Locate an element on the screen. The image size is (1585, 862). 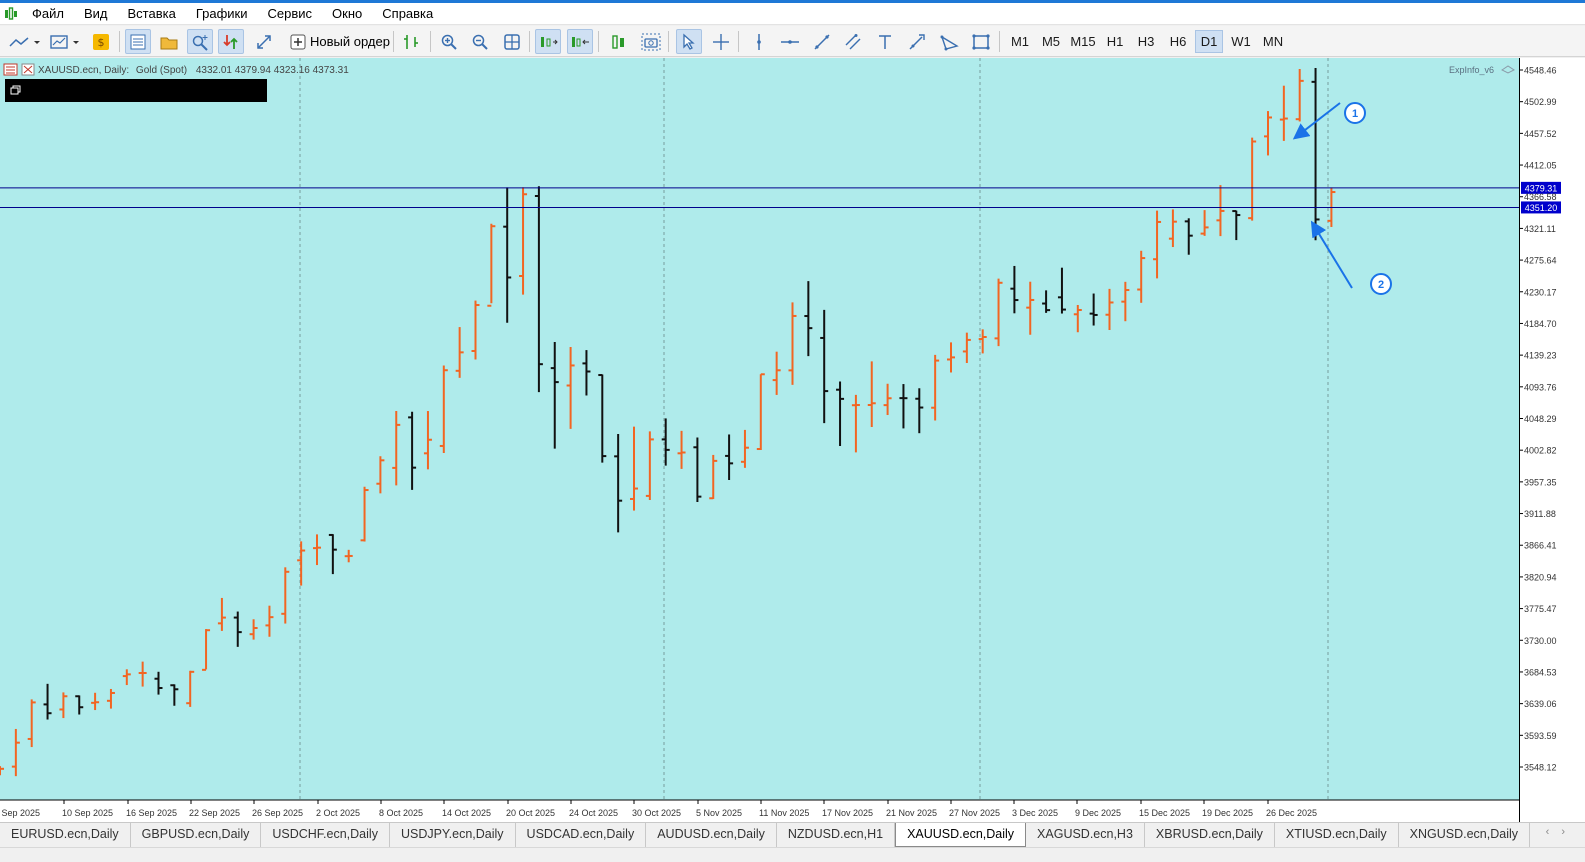
price-label: 3820.94 is located at coordinates (1540, 577).